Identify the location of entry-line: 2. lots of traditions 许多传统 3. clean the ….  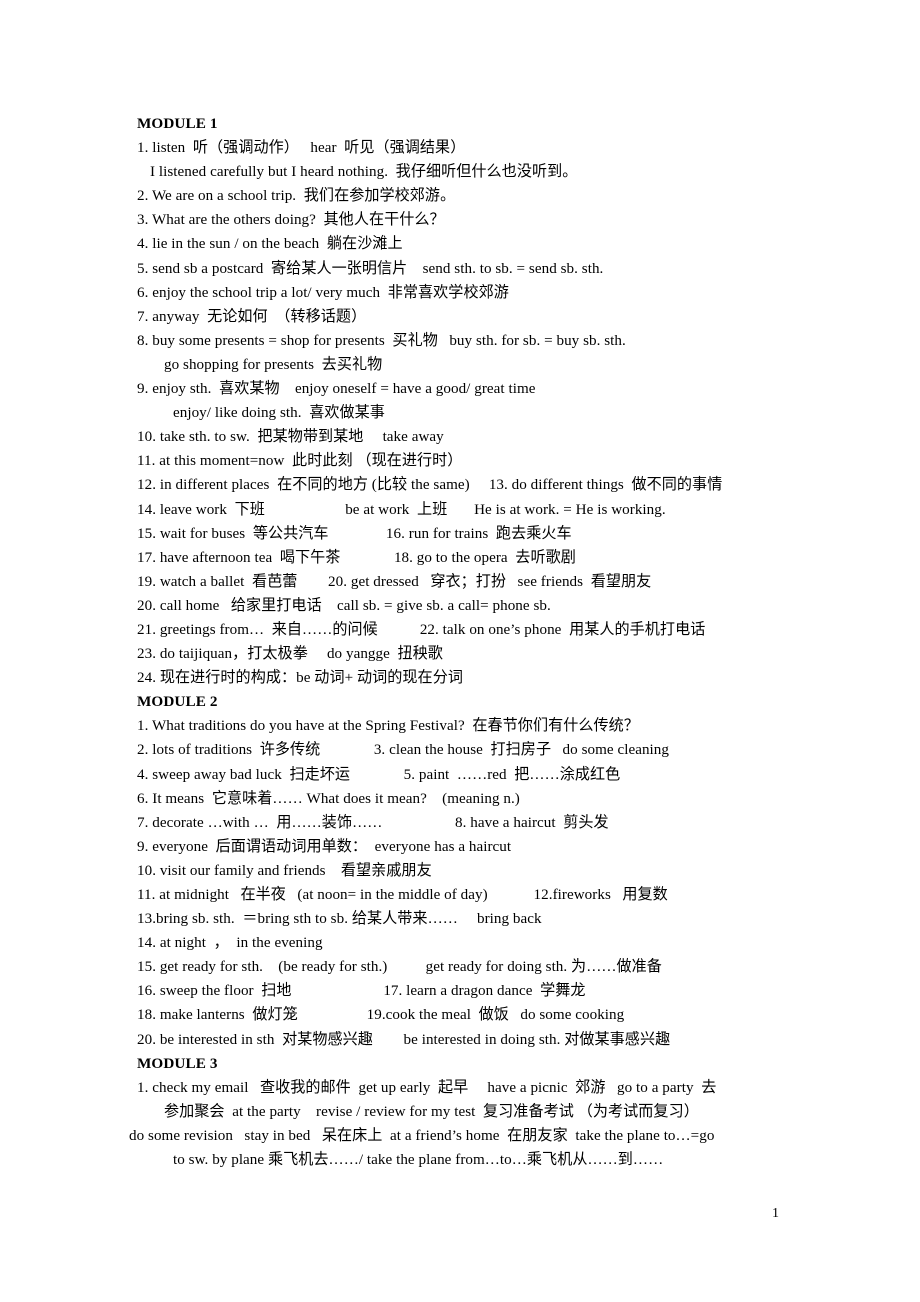
(403, 750).